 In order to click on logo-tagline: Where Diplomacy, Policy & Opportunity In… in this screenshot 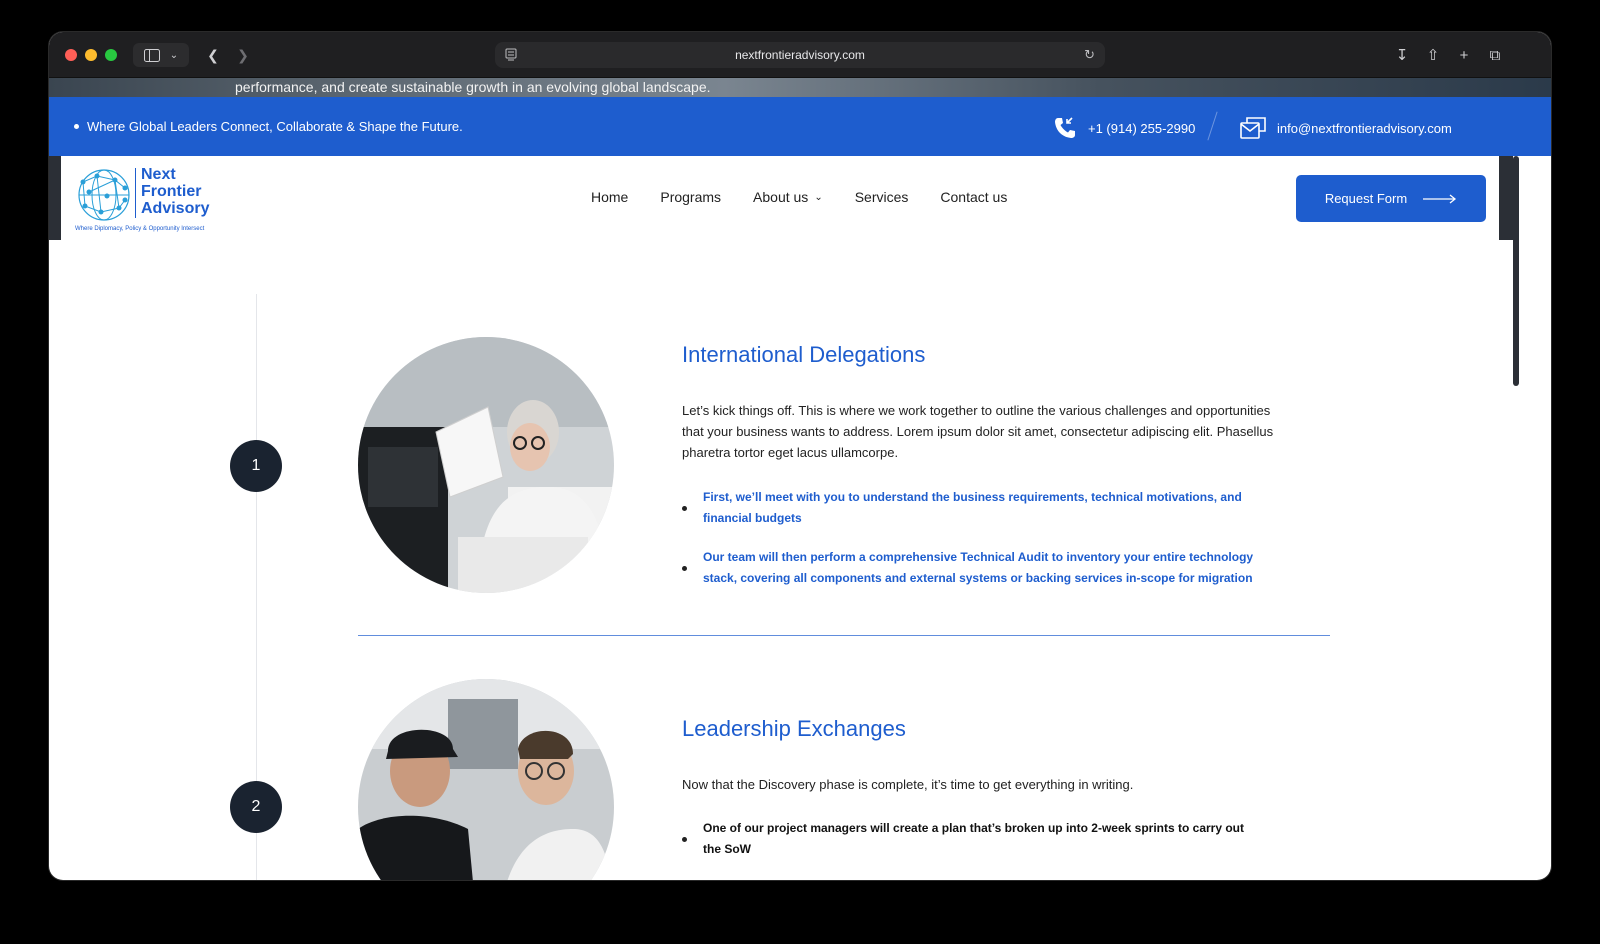, I will do `click(140, 229)`.